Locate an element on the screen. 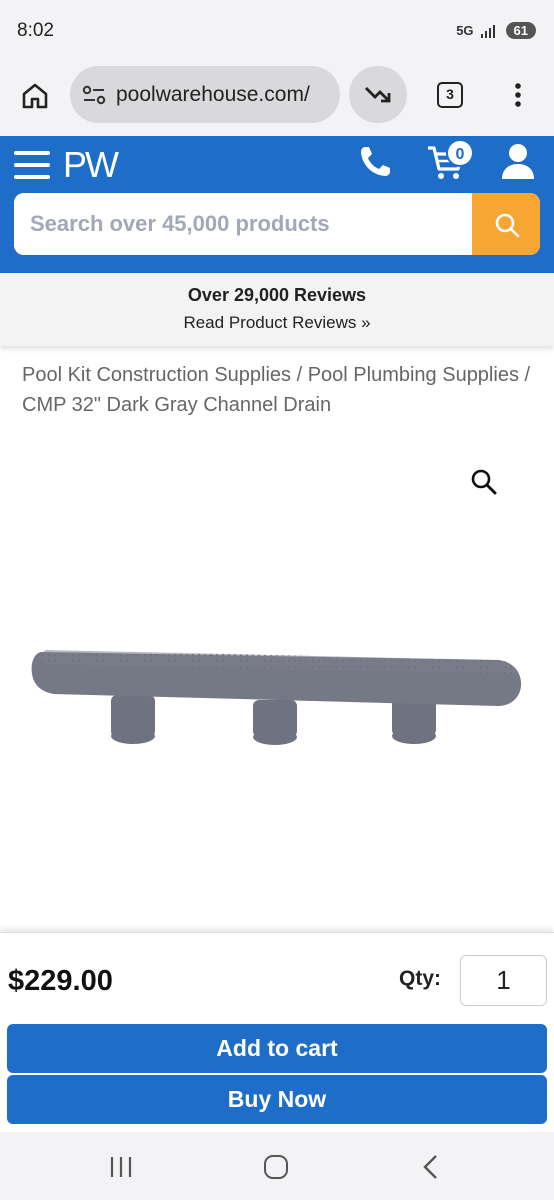 The image size is (554, 1200). site-header: PW 0 is located at coordinates (277, 204).